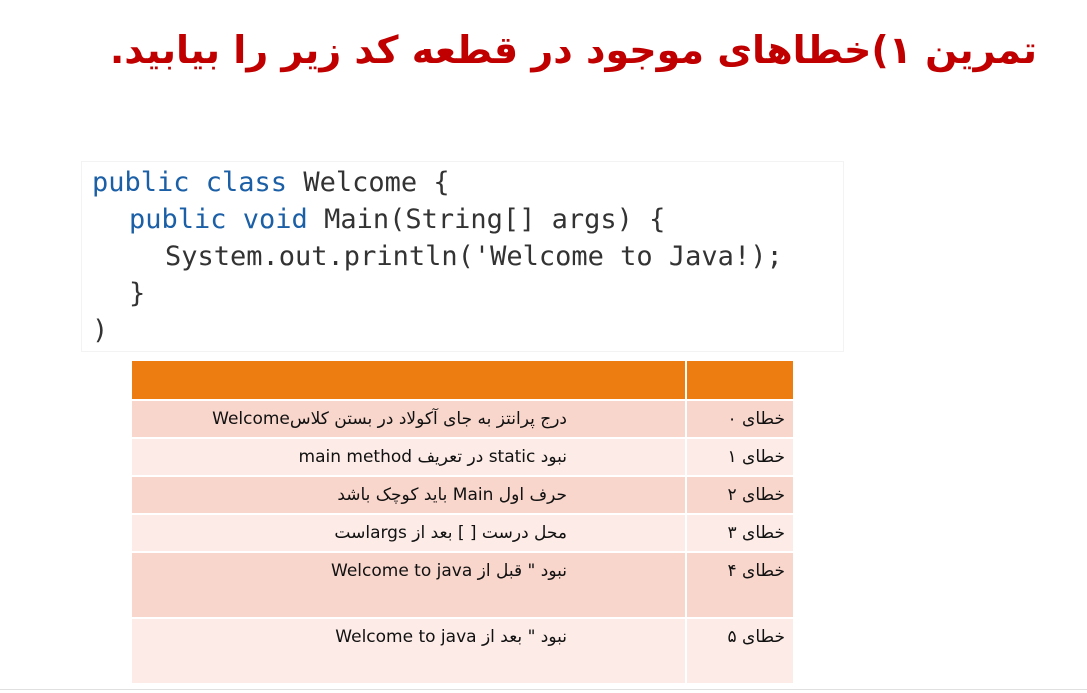 This screenshot has height=693, width=1087. I want to click on code-text: System.out.println('Welcome to Java!);, so click(474, 256).